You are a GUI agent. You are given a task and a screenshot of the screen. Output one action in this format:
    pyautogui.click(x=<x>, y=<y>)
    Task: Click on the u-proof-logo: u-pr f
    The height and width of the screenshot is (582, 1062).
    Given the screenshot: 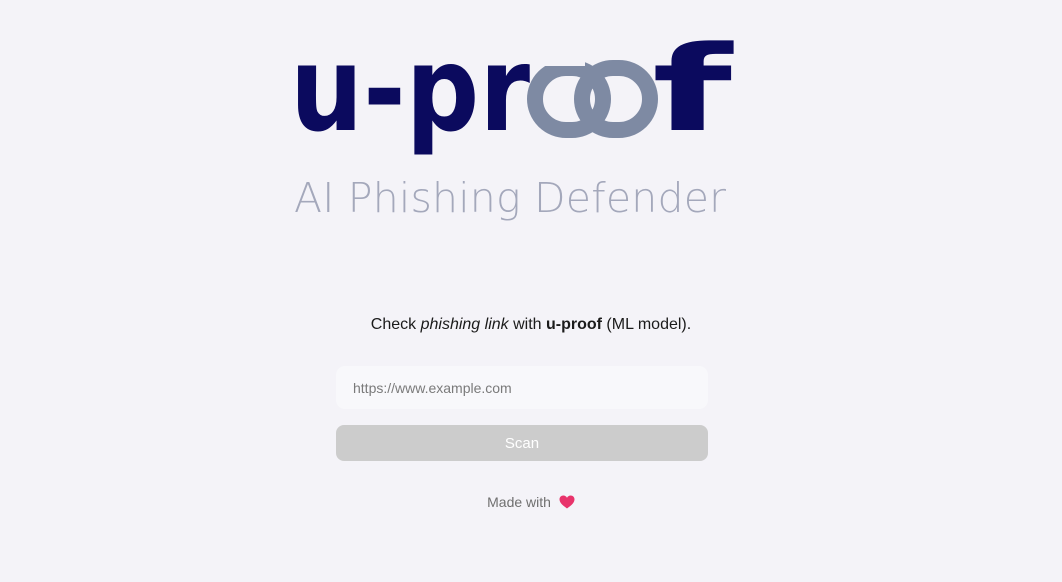 What is the action you would take?
    pyautogui.click(x=512, y=94)
    